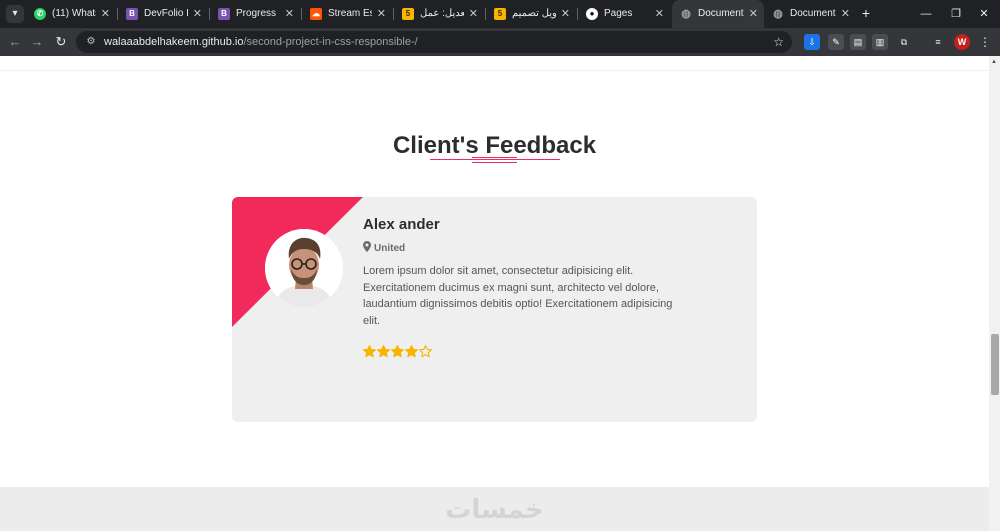  What do you see at coordinates (718, 14) in the screenshot?
I see `tab-document-active: ◍ Document ✕` at bounding box center [718, 14].